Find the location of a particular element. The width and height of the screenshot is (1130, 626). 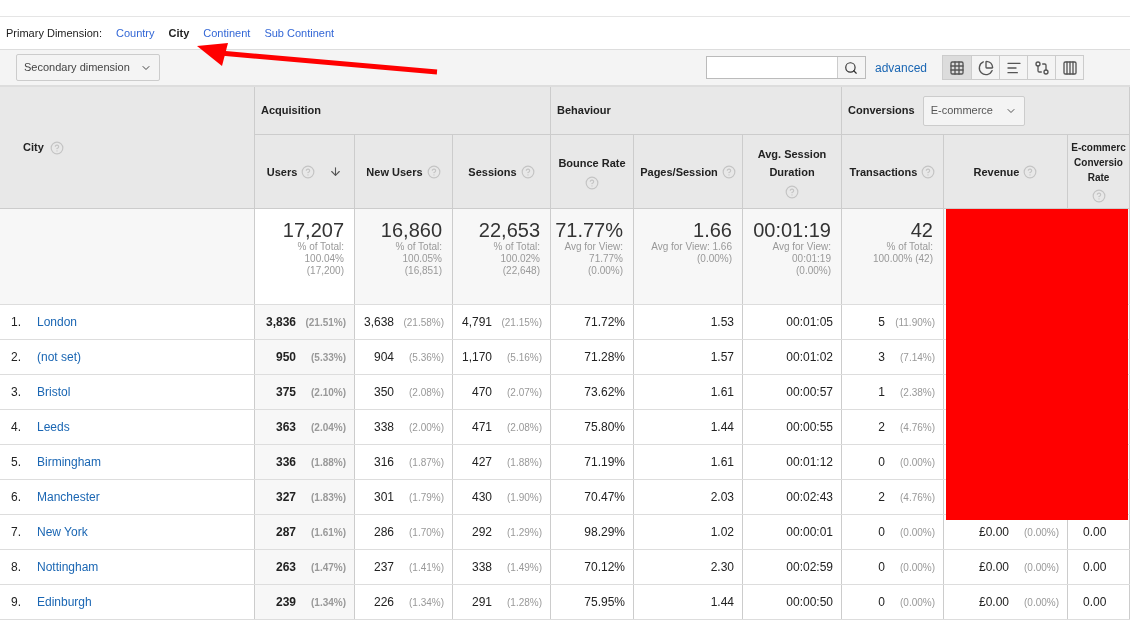

column-header: E-commerc Conversio Rate is located at coordinates (1098, 162).